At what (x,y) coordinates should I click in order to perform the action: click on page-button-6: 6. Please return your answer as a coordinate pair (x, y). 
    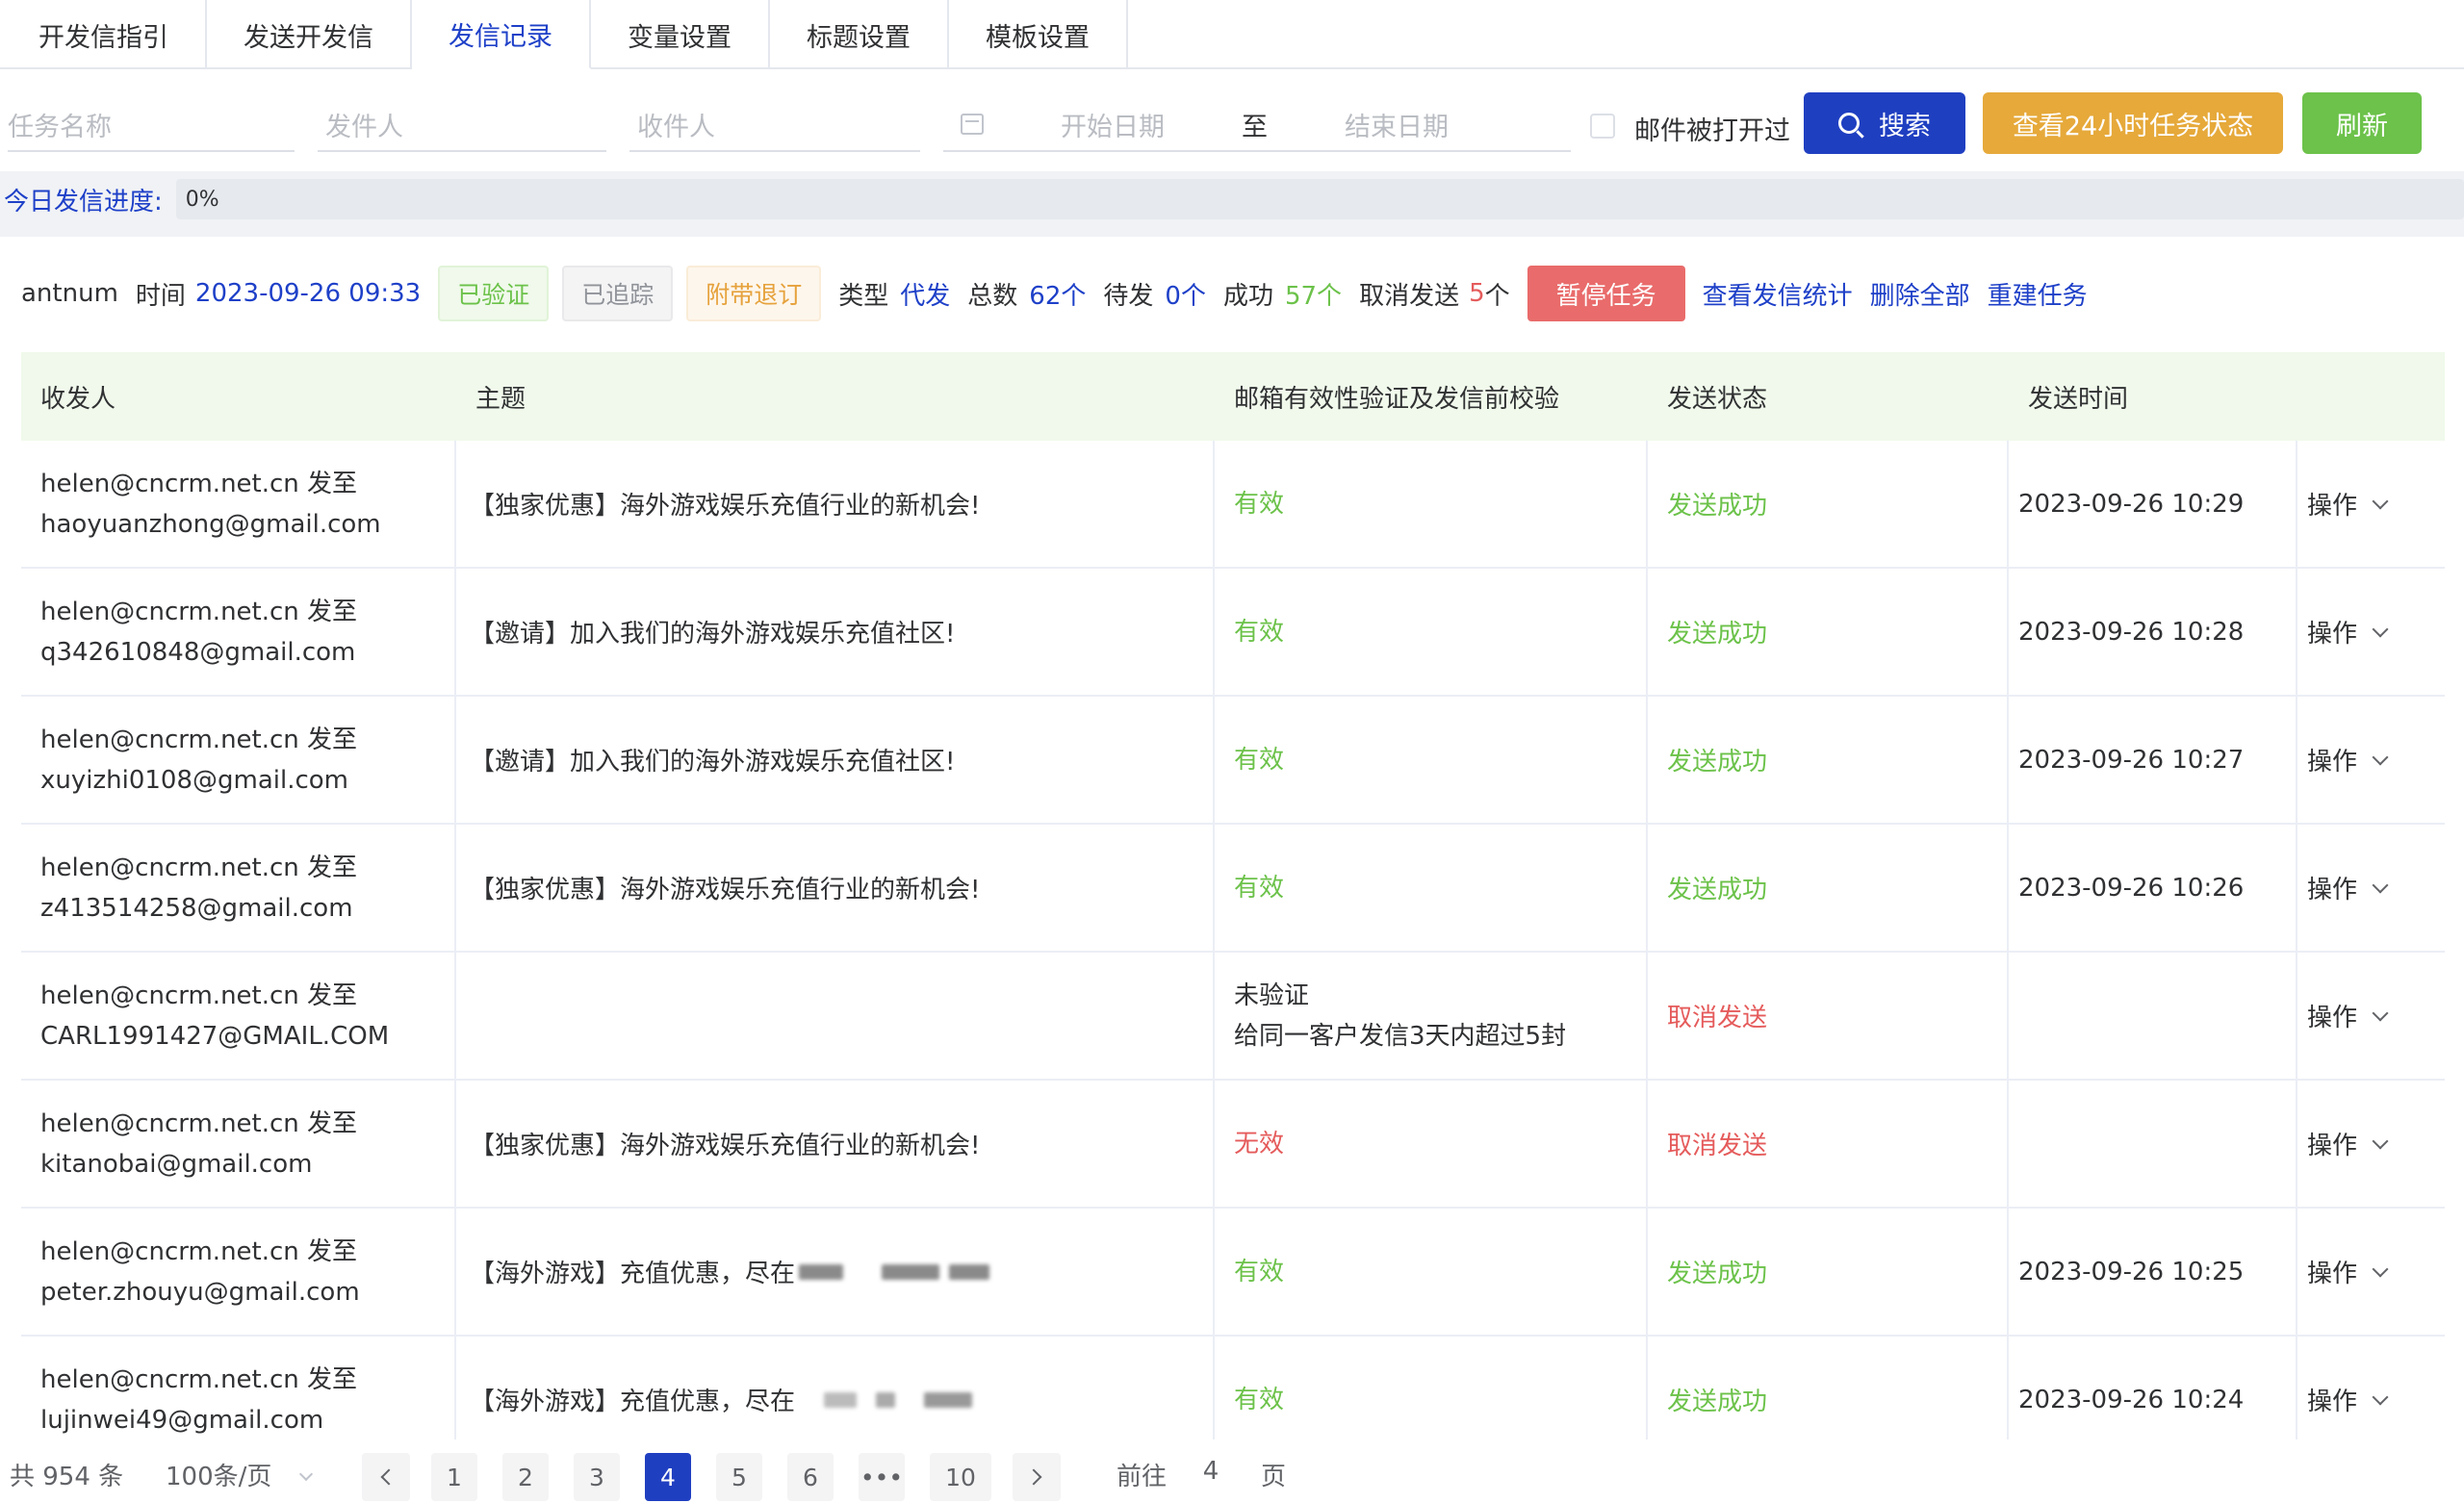
    Looking at the image, I should click on (810, 1477).